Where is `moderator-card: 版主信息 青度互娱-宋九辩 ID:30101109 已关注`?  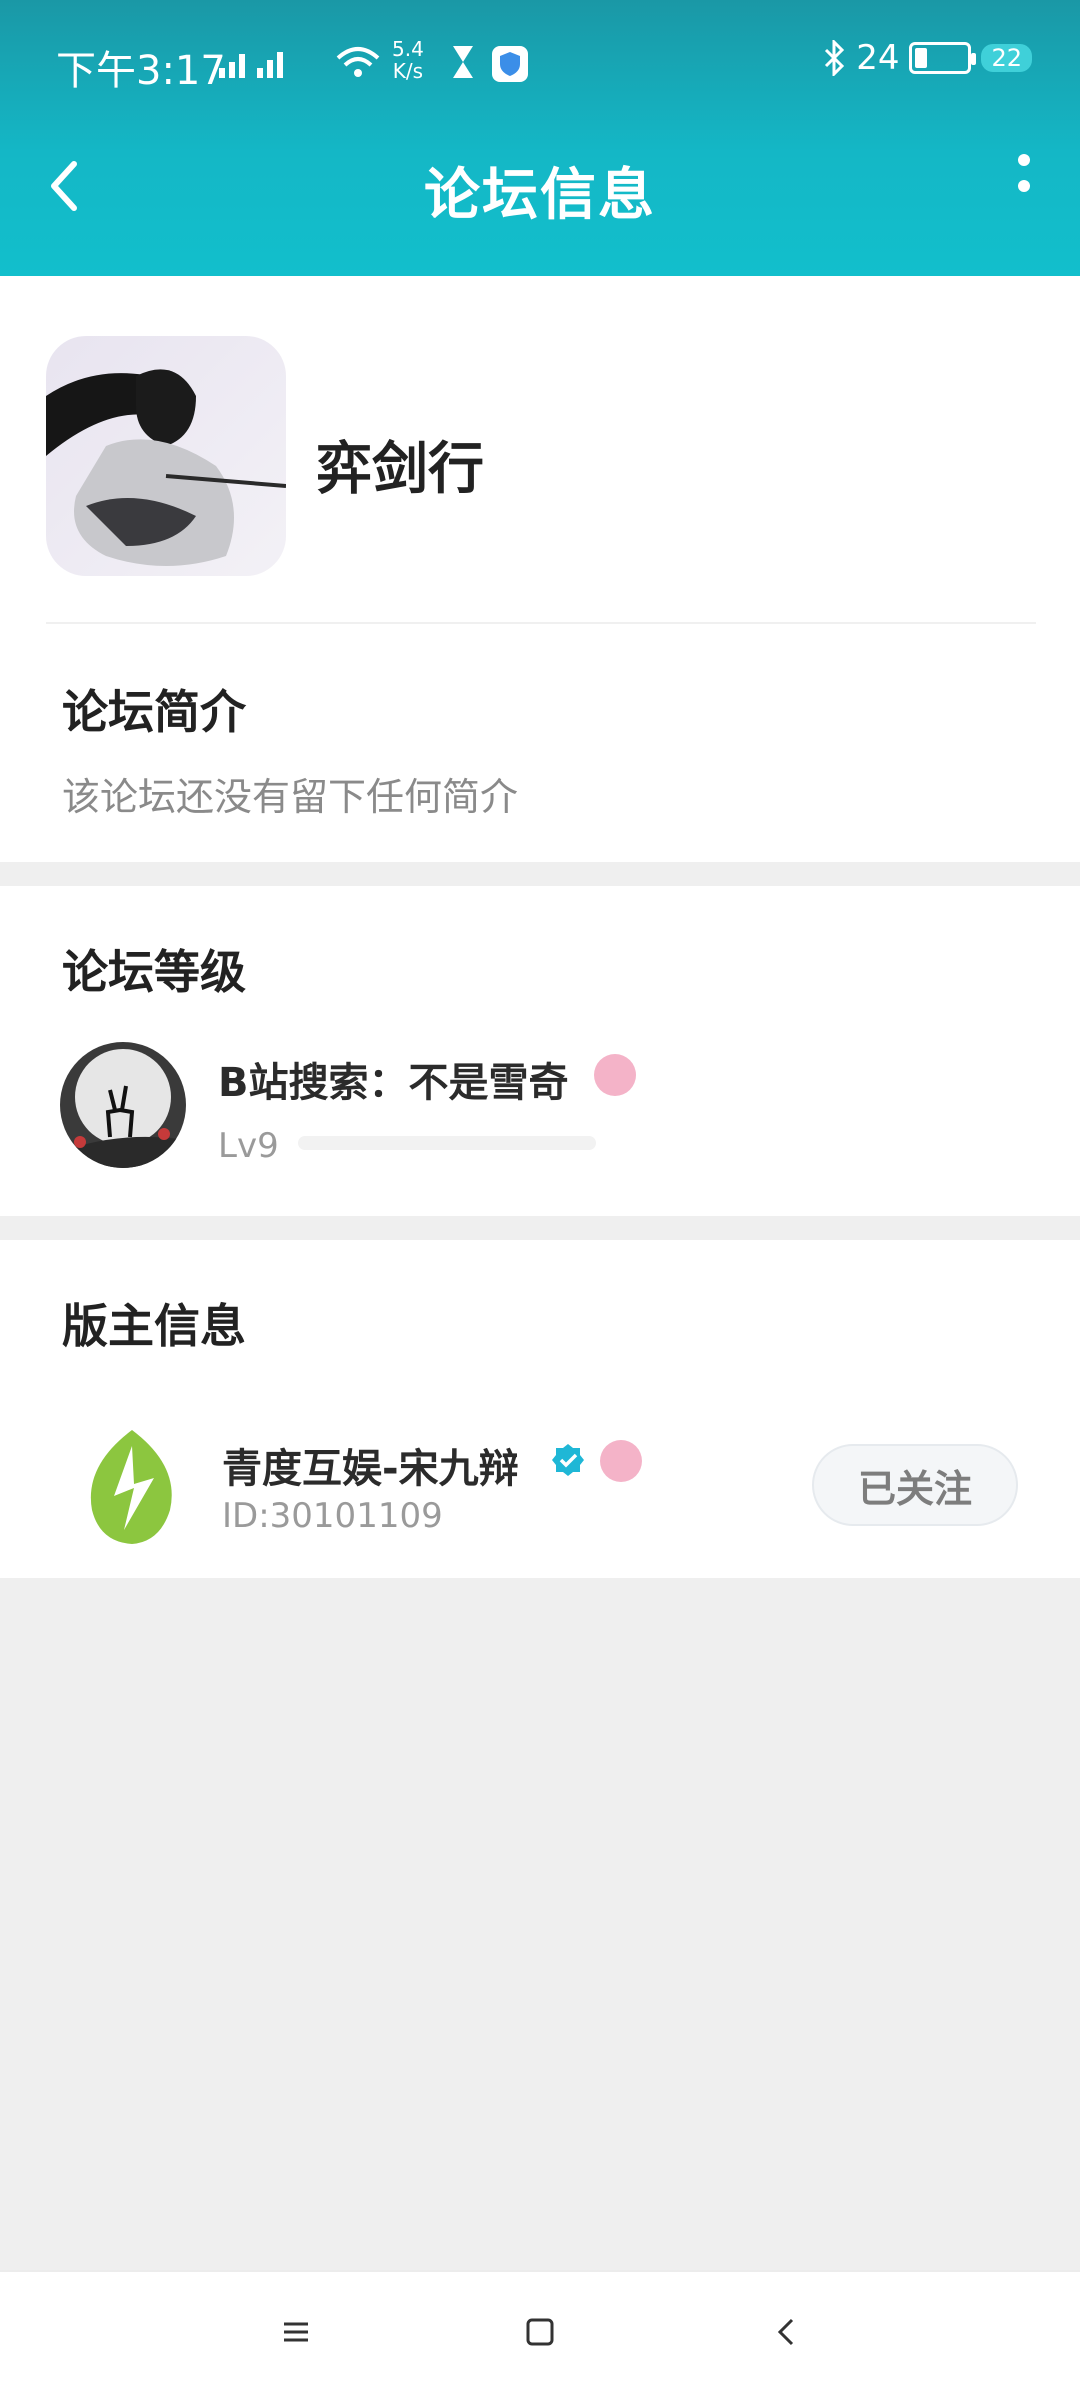 moderator-card: 版主信息 青度互娱-宋九辩 ID:30101109 已关注 is located at coordinates (540, 1409).